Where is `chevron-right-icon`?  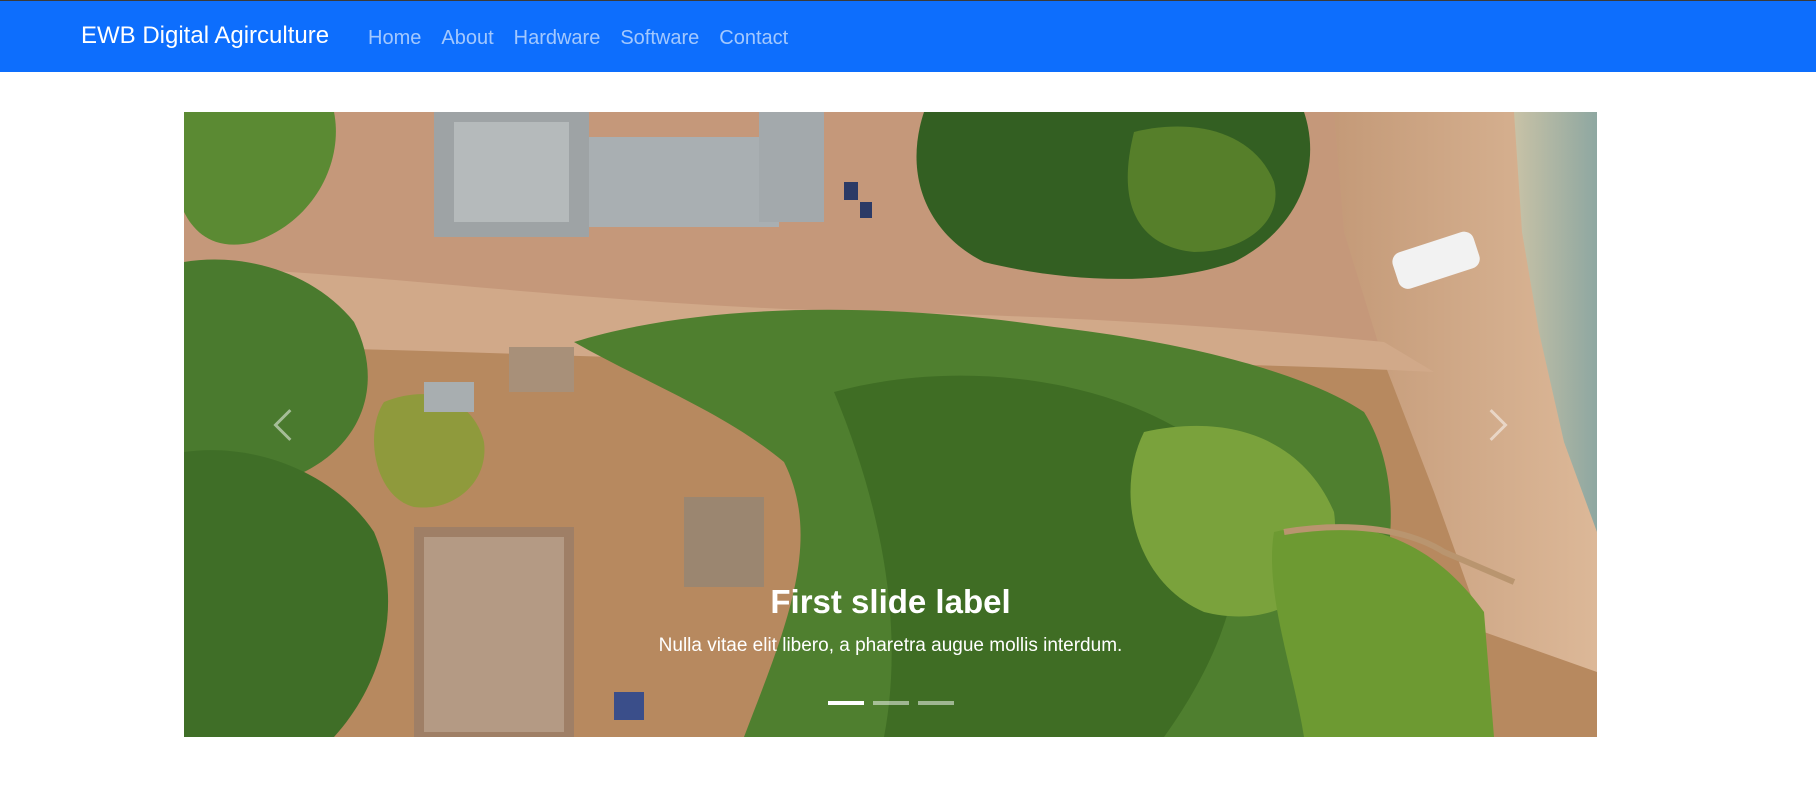 chevron-right-icon is located at coordinates (1498, 424).